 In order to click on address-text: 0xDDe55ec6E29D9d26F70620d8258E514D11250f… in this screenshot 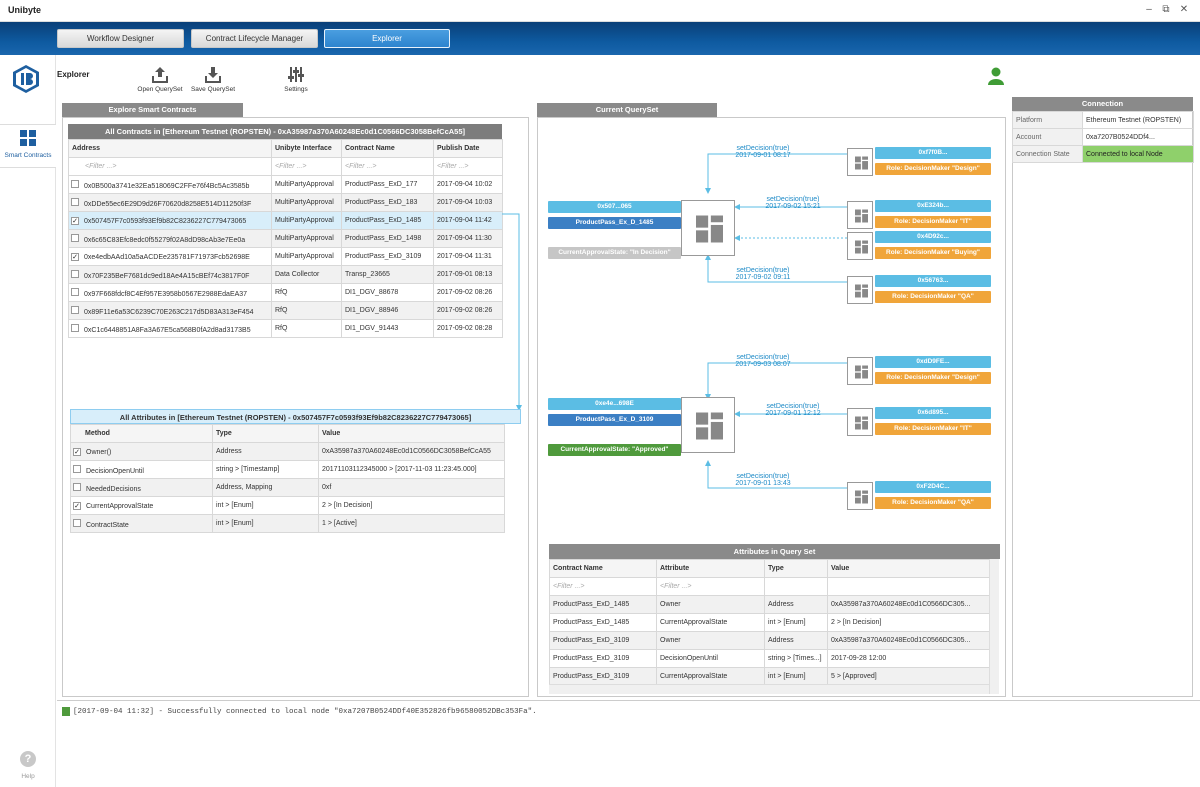, I will do `click(168, 204)`.